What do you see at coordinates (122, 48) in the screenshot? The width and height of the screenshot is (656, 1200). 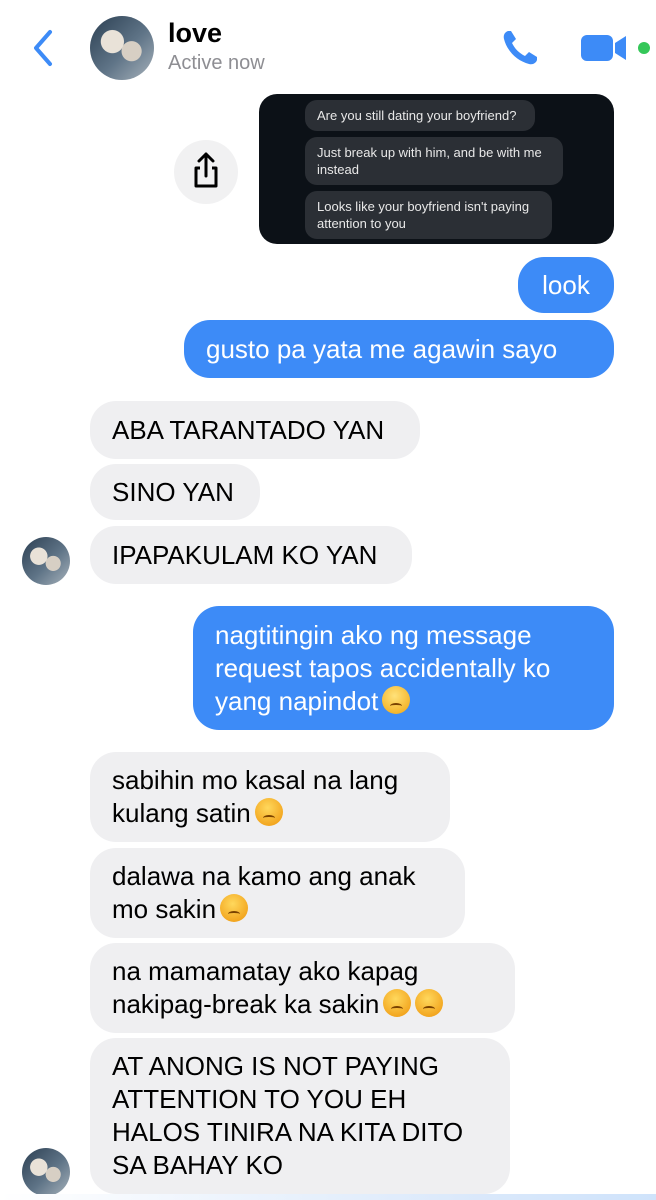 I see `contact-avatar` at bounding box center [122, 48].